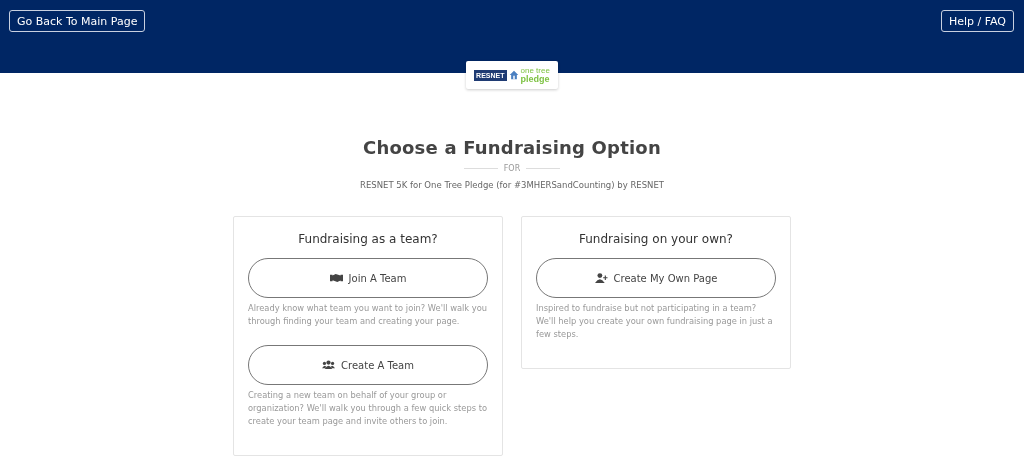  Describe the element at coordinates (512, 147) in the screenshot. I see `page-title: Choose a Fundraising Option` at that location.